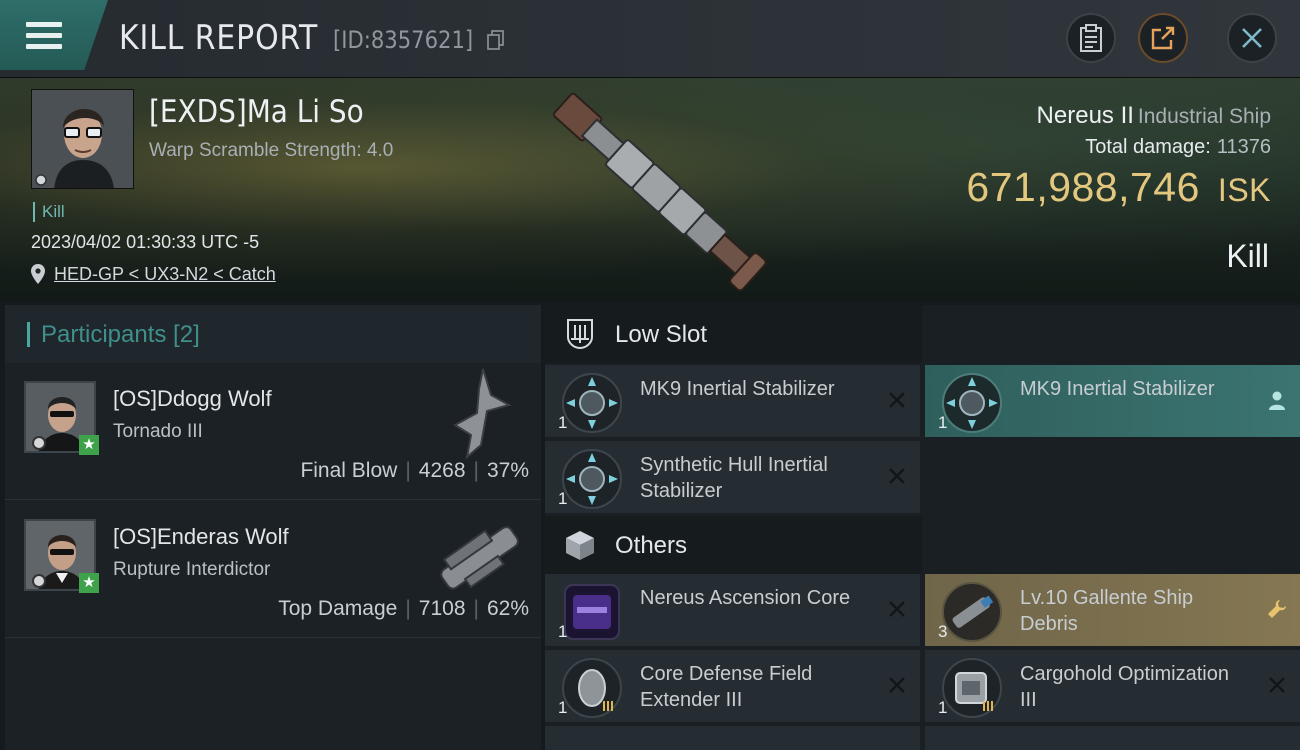 This screenshot has height=750, width=1300. Describe the element at coordinates (726, 687) in the screenshot. I see `item-name: Core Defense Field Extender III` at that location.